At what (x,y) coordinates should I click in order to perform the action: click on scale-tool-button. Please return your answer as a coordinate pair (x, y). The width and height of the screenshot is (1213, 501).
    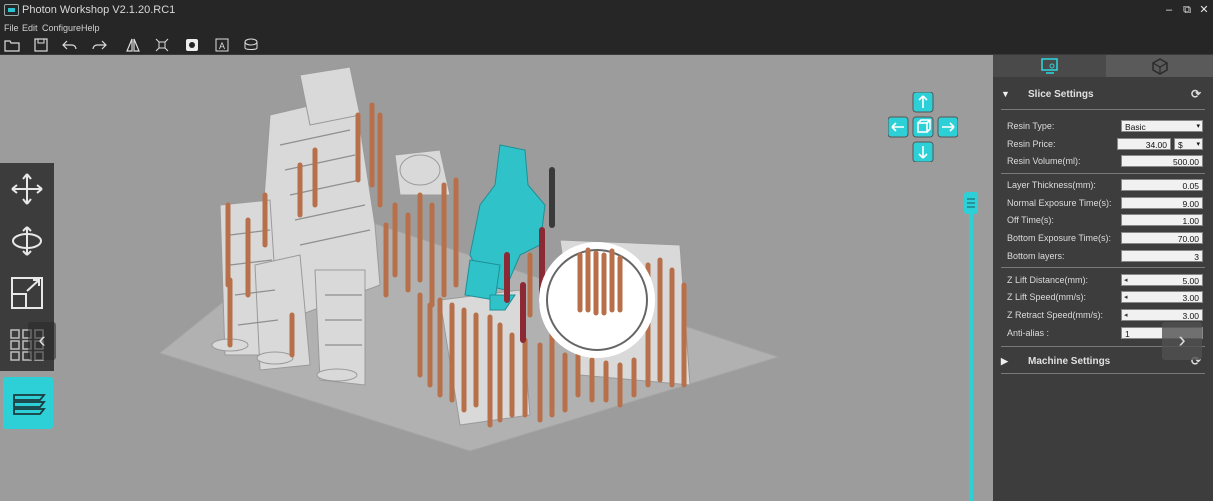
    Looking at the image, I should click on (27, 293).